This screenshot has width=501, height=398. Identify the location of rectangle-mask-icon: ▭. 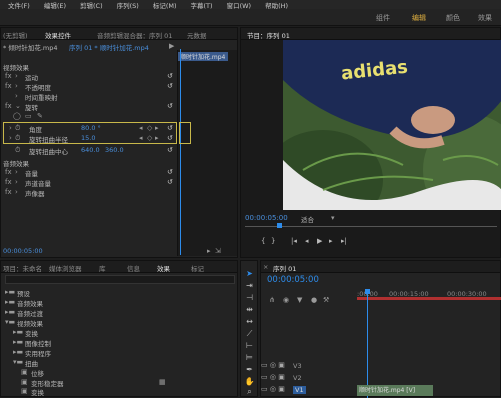
(28, 116).